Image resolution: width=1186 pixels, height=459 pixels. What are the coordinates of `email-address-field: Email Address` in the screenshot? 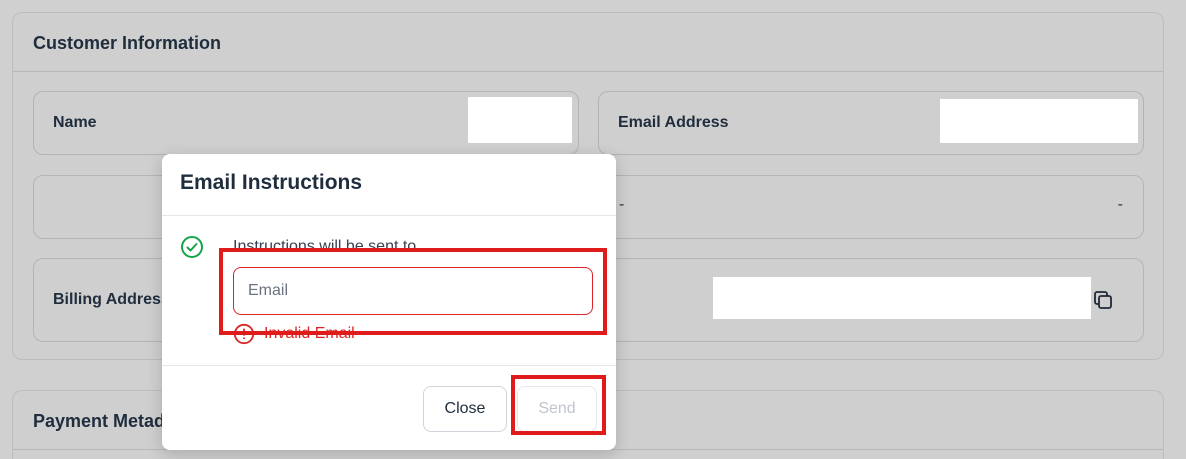 It's located at (871, 123).